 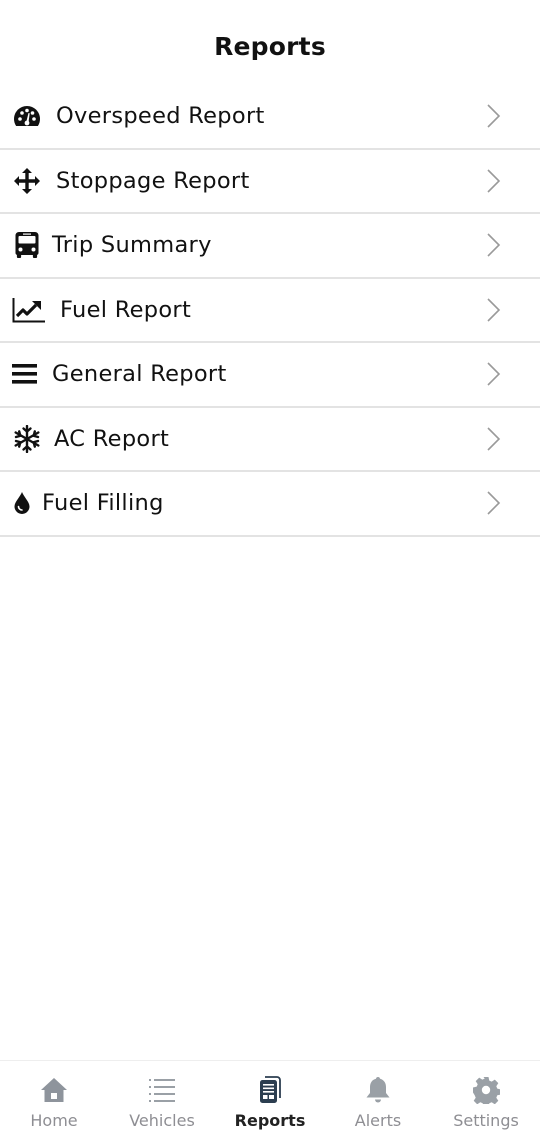 What do you see at coordinates (132, 245) in the screenshot?
I see `report-item-label: Trip Summary` at bounding box center [132, 245].